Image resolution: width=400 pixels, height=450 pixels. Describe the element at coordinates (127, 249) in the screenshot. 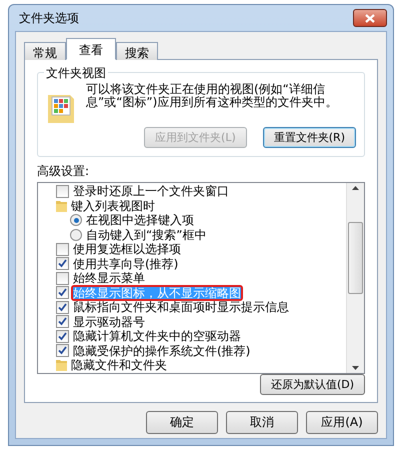

I see `setting-item: 使用复选框以选择项` at that location.